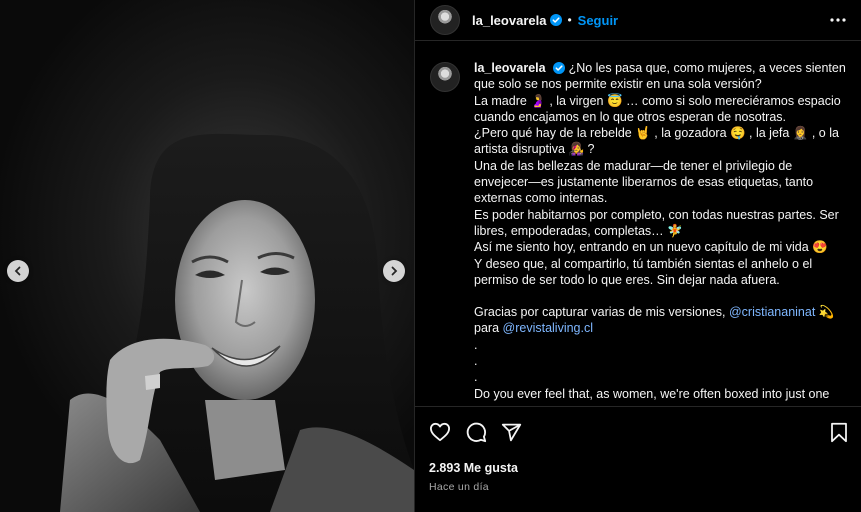 Image resolution: width=861 pixels, height=512 pixels. What do you see at coordinates (772, 312) in the screenshot?
I see `mention-link: @cristiananinat` at bounding box center [772, 312].